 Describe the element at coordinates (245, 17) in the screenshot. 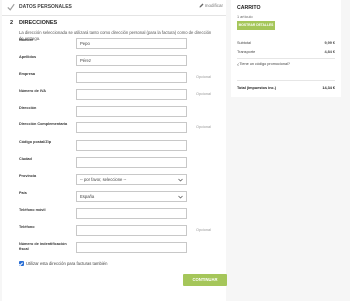

I see `cart-item-count: 1 artículo` at that location.